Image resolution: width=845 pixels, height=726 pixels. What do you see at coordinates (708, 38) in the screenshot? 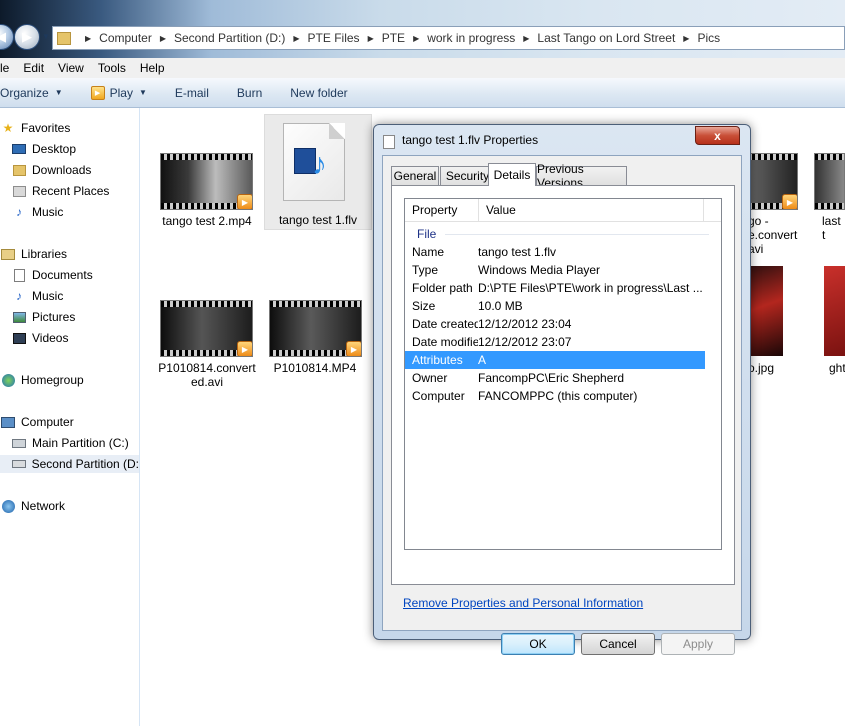
I see `breadcrumb-pics: Pics` at bounding box center [708, 38].